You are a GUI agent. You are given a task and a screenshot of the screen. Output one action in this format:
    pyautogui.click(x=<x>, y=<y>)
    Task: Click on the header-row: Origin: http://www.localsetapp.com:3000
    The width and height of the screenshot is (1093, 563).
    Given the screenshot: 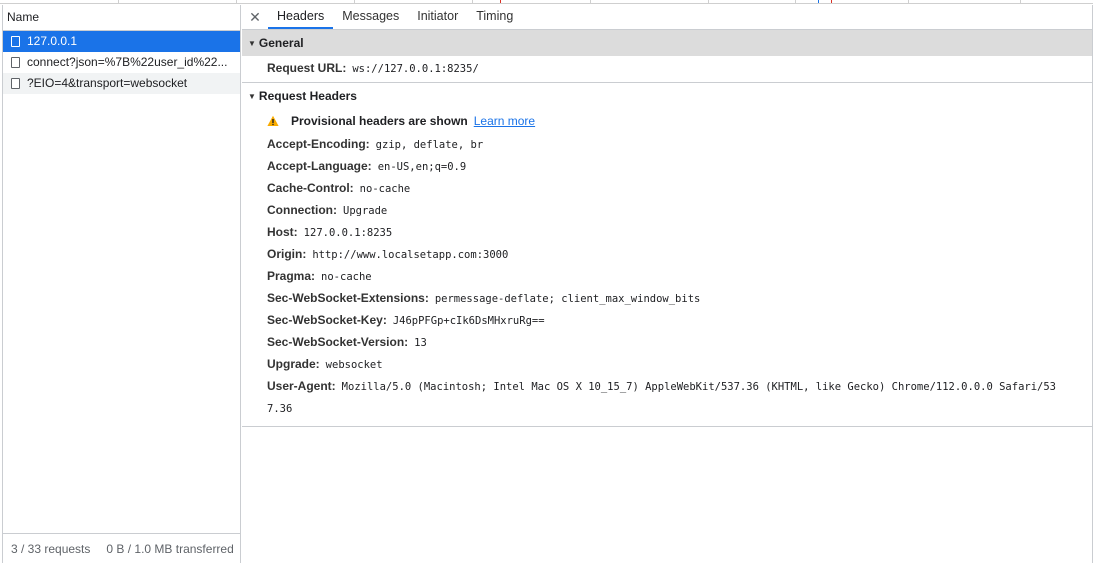 What is the action you would take?
    pyautogui.click(x=667, y=254)
    